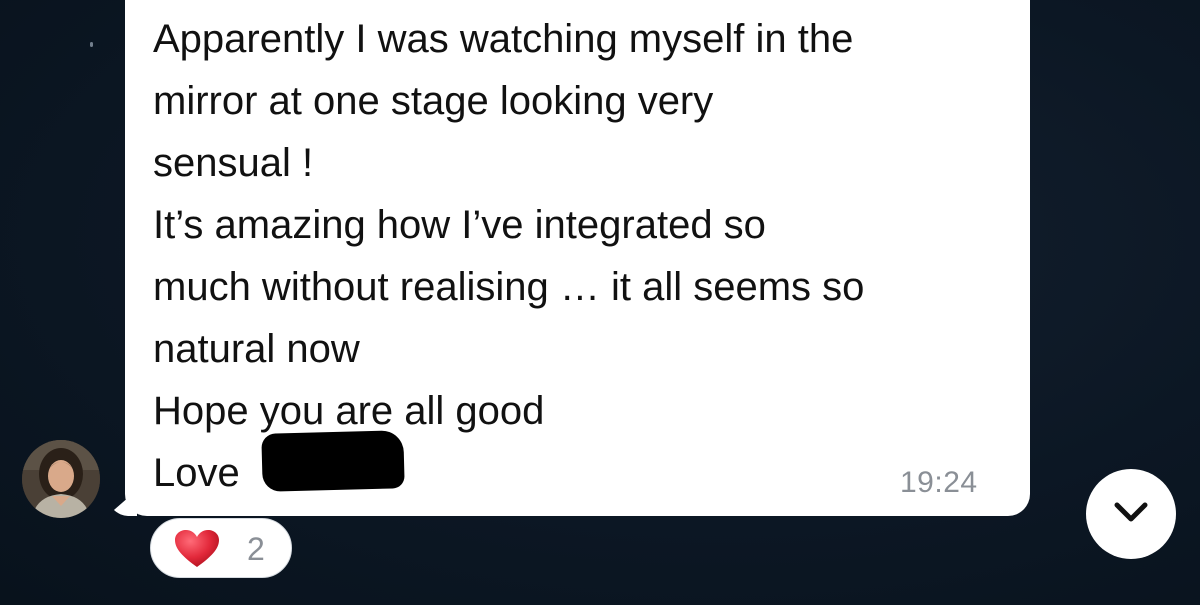 The width and height of the screenshot is (1200, 605). I want to click on reaction-count: 2, so click(256, 549).